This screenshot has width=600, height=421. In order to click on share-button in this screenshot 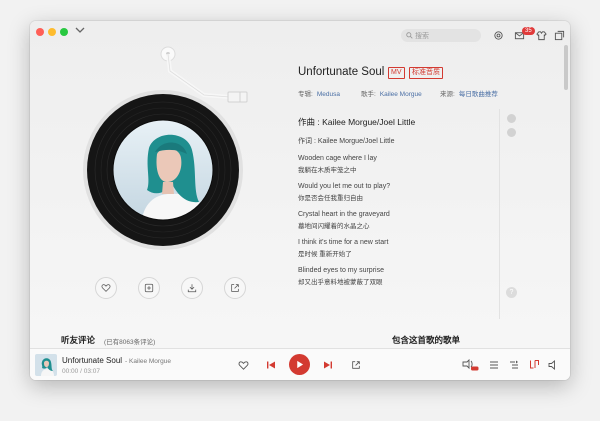, I will do `click(235, 288)`.